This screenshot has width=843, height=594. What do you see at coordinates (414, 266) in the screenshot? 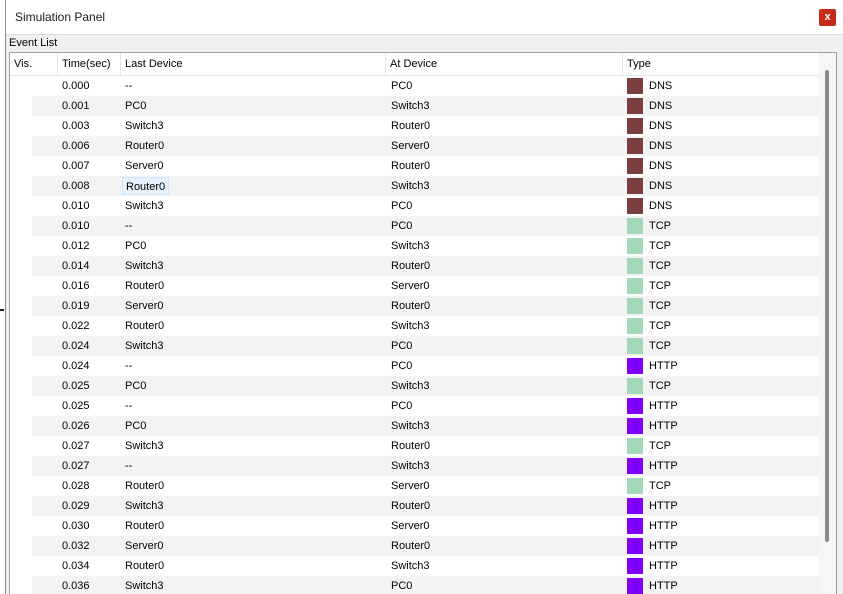
I see `event-row: 0.014 Switch3 Router0 TCP` at bounding box center [414, 266].